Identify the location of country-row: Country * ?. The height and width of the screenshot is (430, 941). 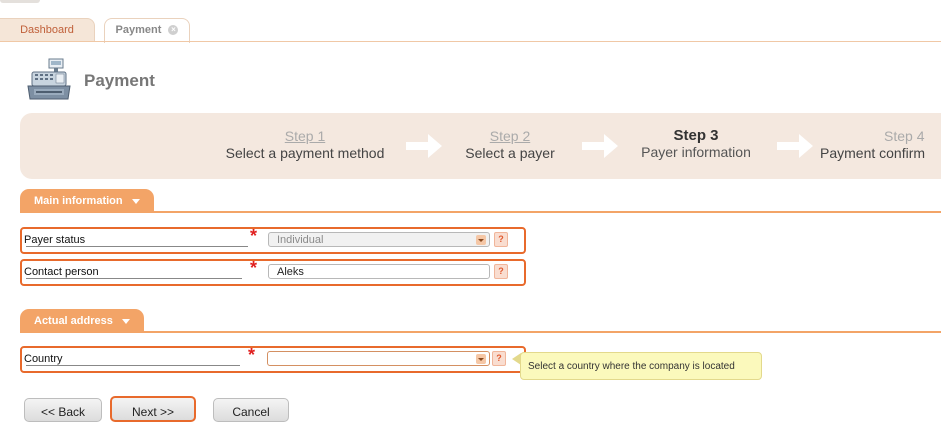
(273, 359).